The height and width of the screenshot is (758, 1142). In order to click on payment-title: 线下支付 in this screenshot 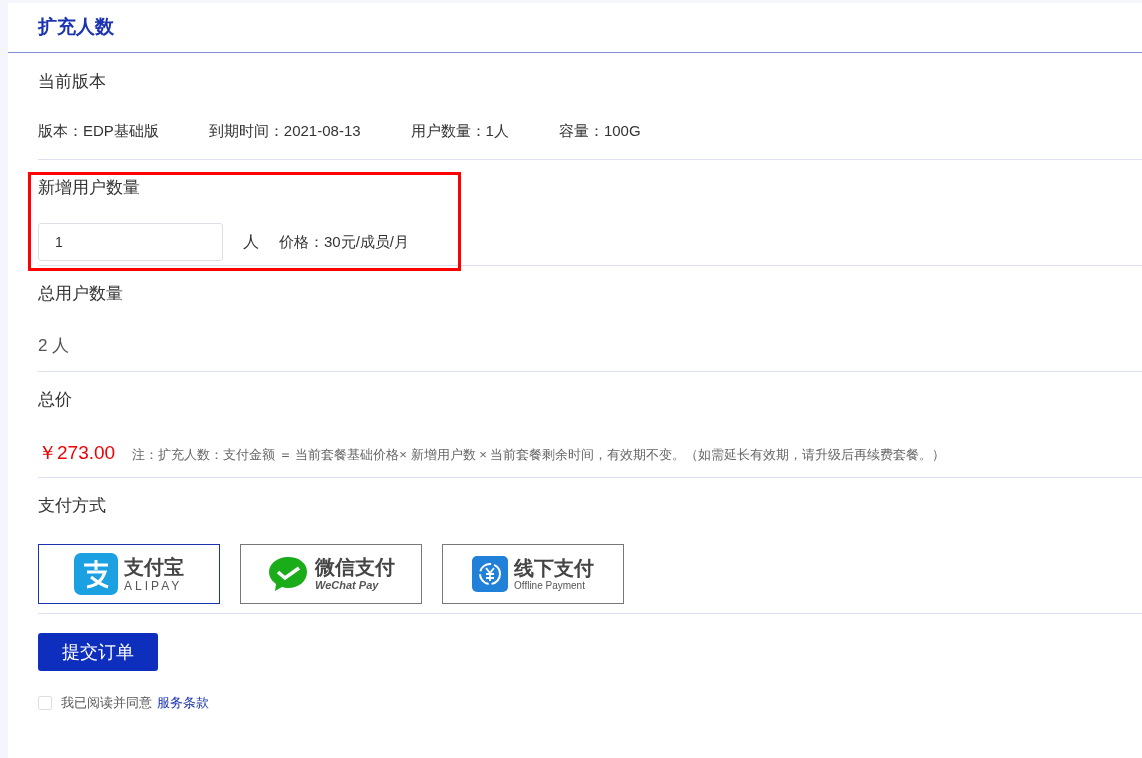, I will do `click(554, 567)`.